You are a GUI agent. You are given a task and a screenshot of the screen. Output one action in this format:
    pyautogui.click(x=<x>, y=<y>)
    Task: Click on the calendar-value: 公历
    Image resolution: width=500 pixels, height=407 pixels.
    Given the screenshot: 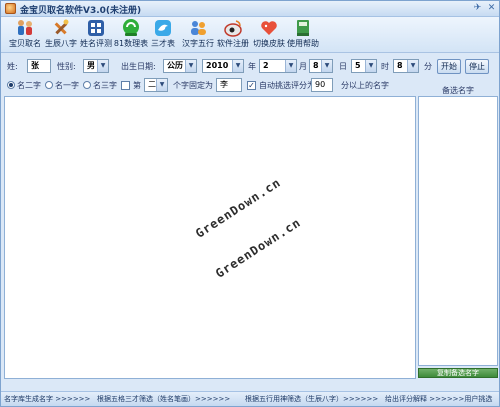 What is the action you would take?
    pyautogui.click(x=175, y=65)
    